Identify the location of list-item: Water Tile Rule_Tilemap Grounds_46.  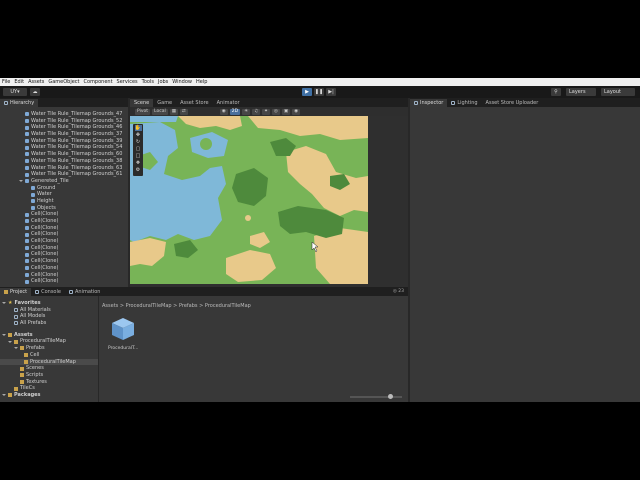
(64, 127).